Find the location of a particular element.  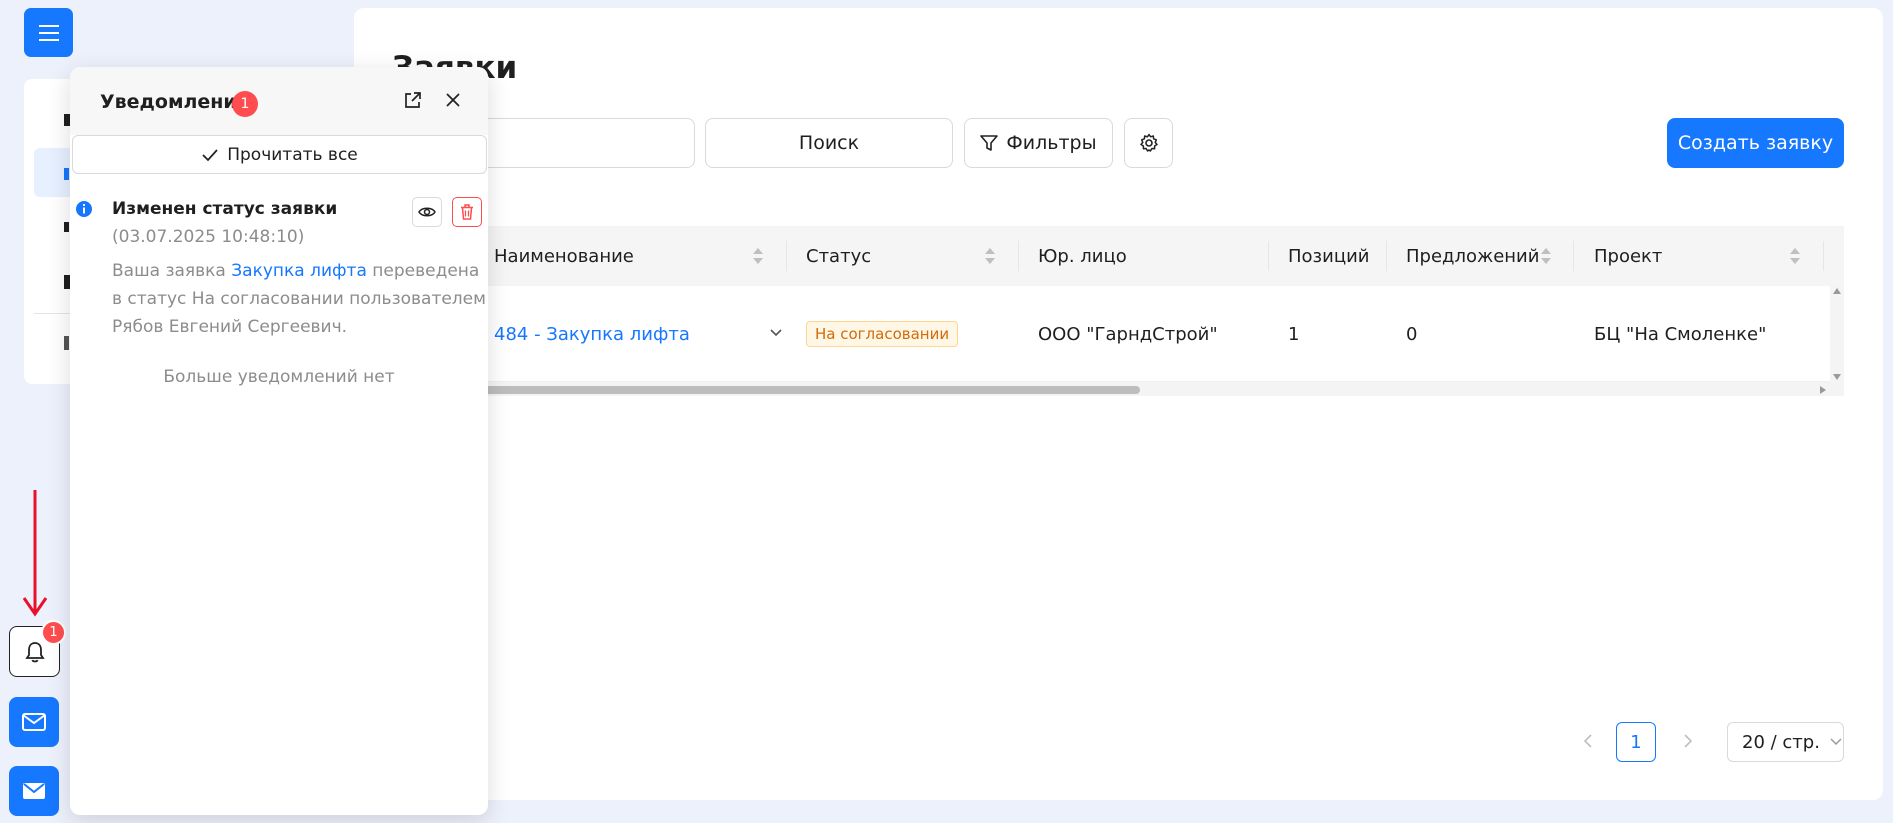

mail-filled-icon is located at coordinates (34, 791).